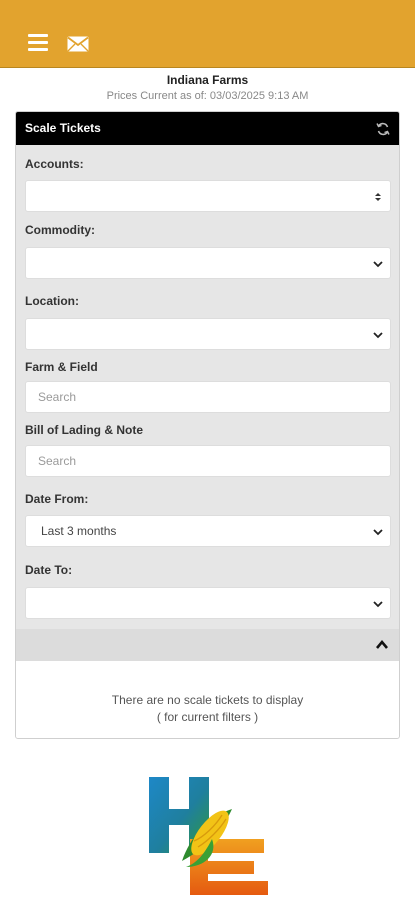  I want to click on empty-message: There are no scale tickets to display, so click(207, 700).